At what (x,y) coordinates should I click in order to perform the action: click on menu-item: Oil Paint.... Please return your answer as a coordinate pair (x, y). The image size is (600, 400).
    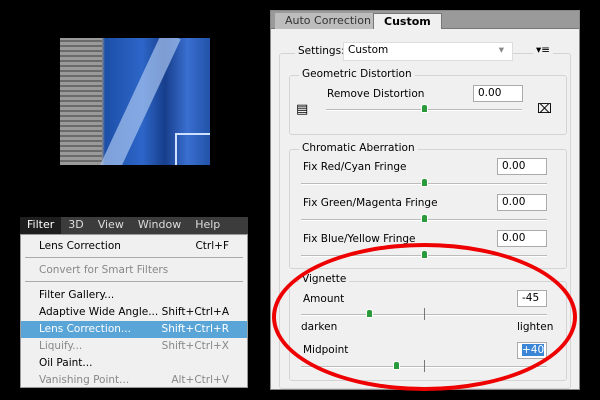
    Looking at the image, I should click on (134, 363).